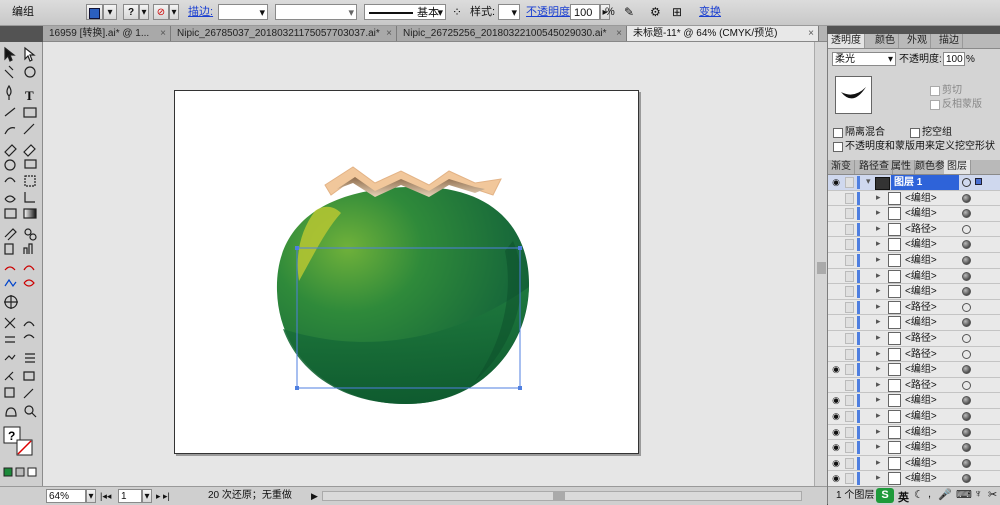 The height and width of the screenshot is (505, 1000). Describe the element at coordinates (457, 12) in the screenshot. I see `gear-dots-icon: ⁘` at that location.